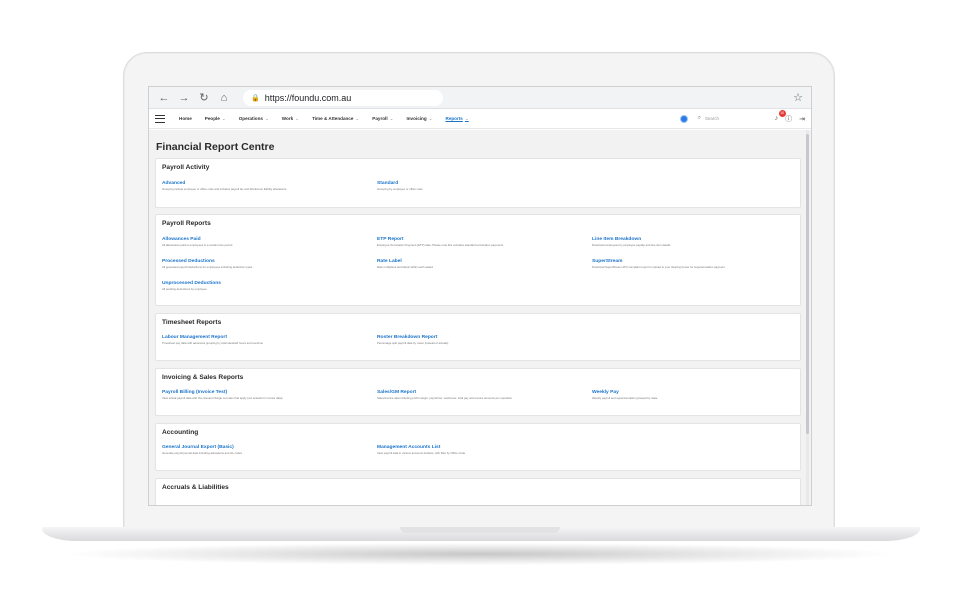 The height and width of the screenshot is (600, 960). I want to click on report-desc: All pending deductions by employee, so click(184, 289).